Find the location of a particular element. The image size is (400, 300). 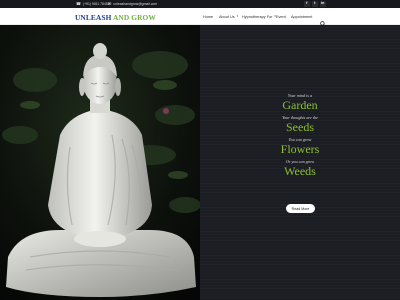

contact-email: ✉ unleashandgrow@gmail.com is located at coordinates (132, 4).